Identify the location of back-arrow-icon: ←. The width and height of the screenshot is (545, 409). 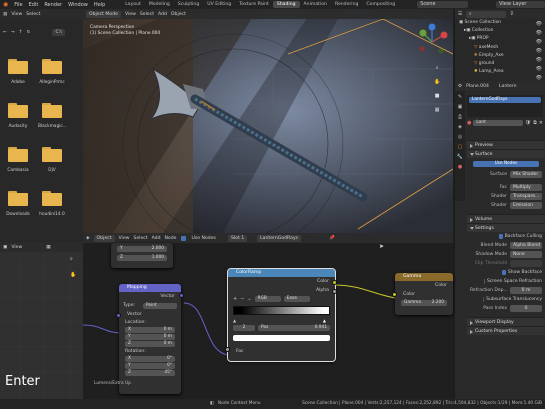
(5, 32).